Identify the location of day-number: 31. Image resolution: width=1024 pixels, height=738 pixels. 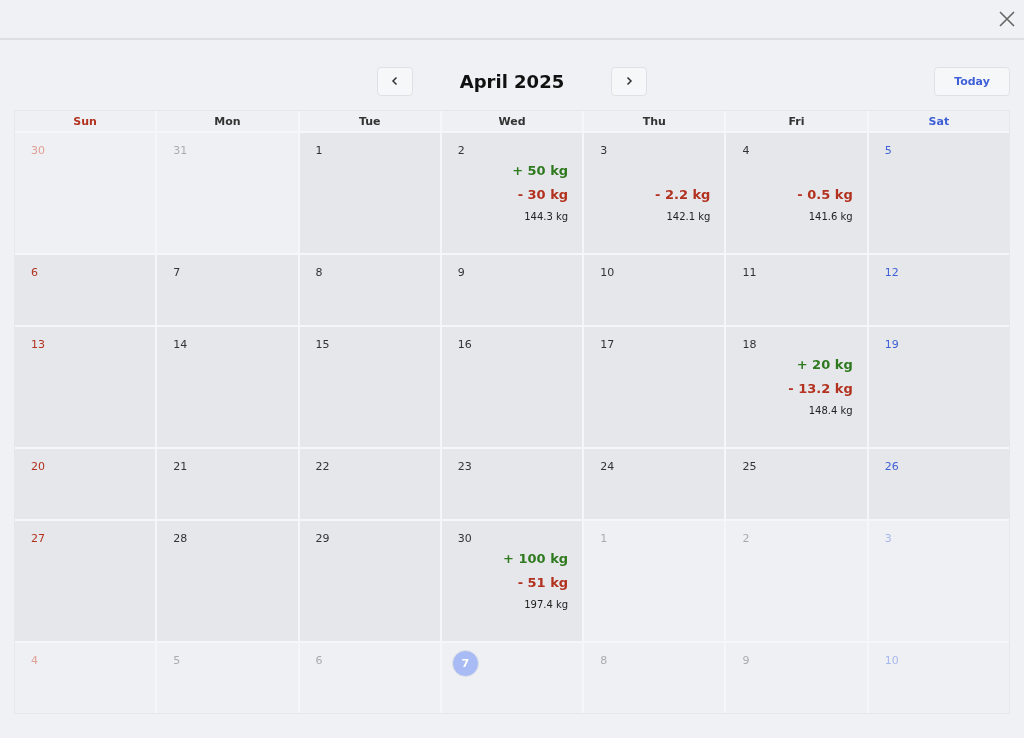
(180, 151).